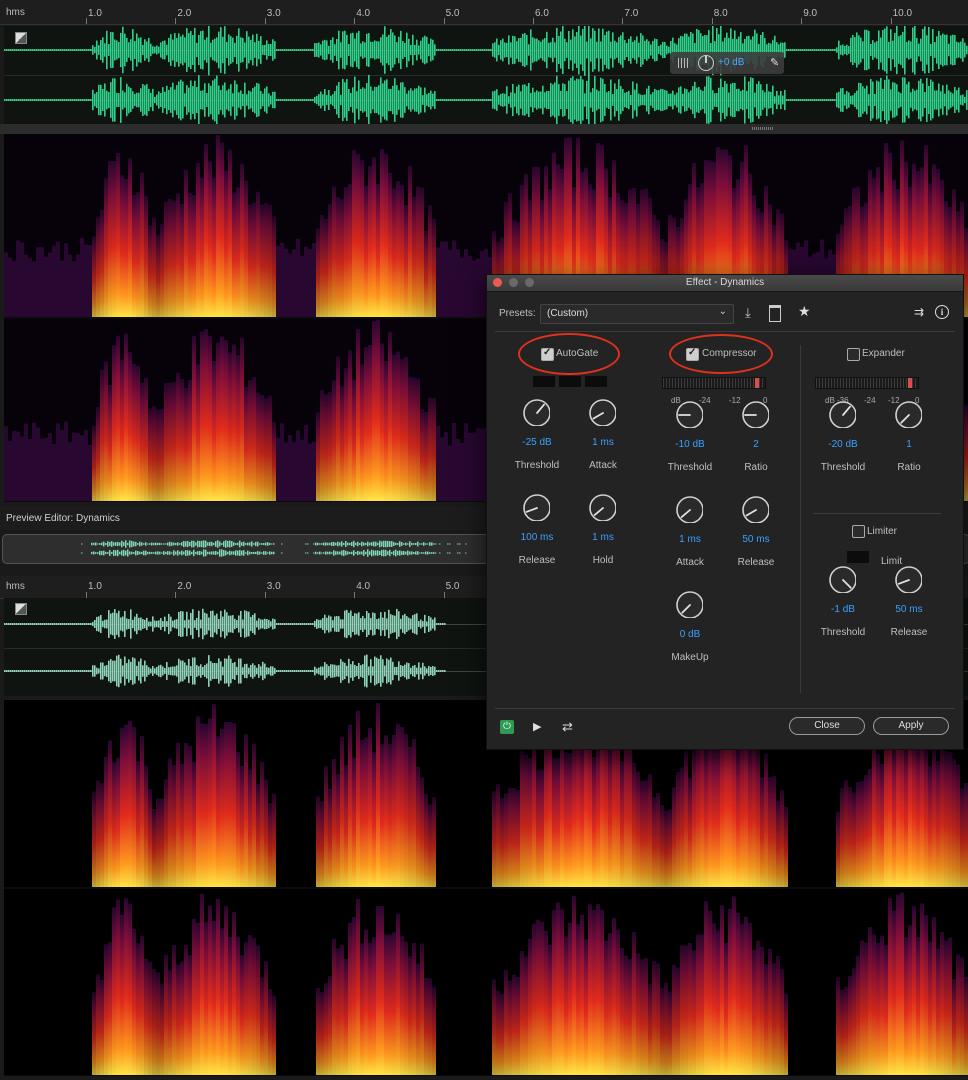  Describe the element at coordinates (909, 444) in the screenshot. I see `expander-ratio-value: 1` at that location.